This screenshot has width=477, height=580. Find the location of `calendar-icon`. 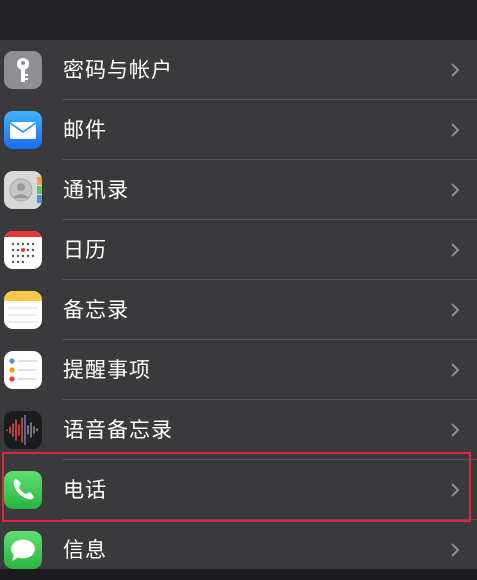

calendar-icon is located at coordinates (23, 250).